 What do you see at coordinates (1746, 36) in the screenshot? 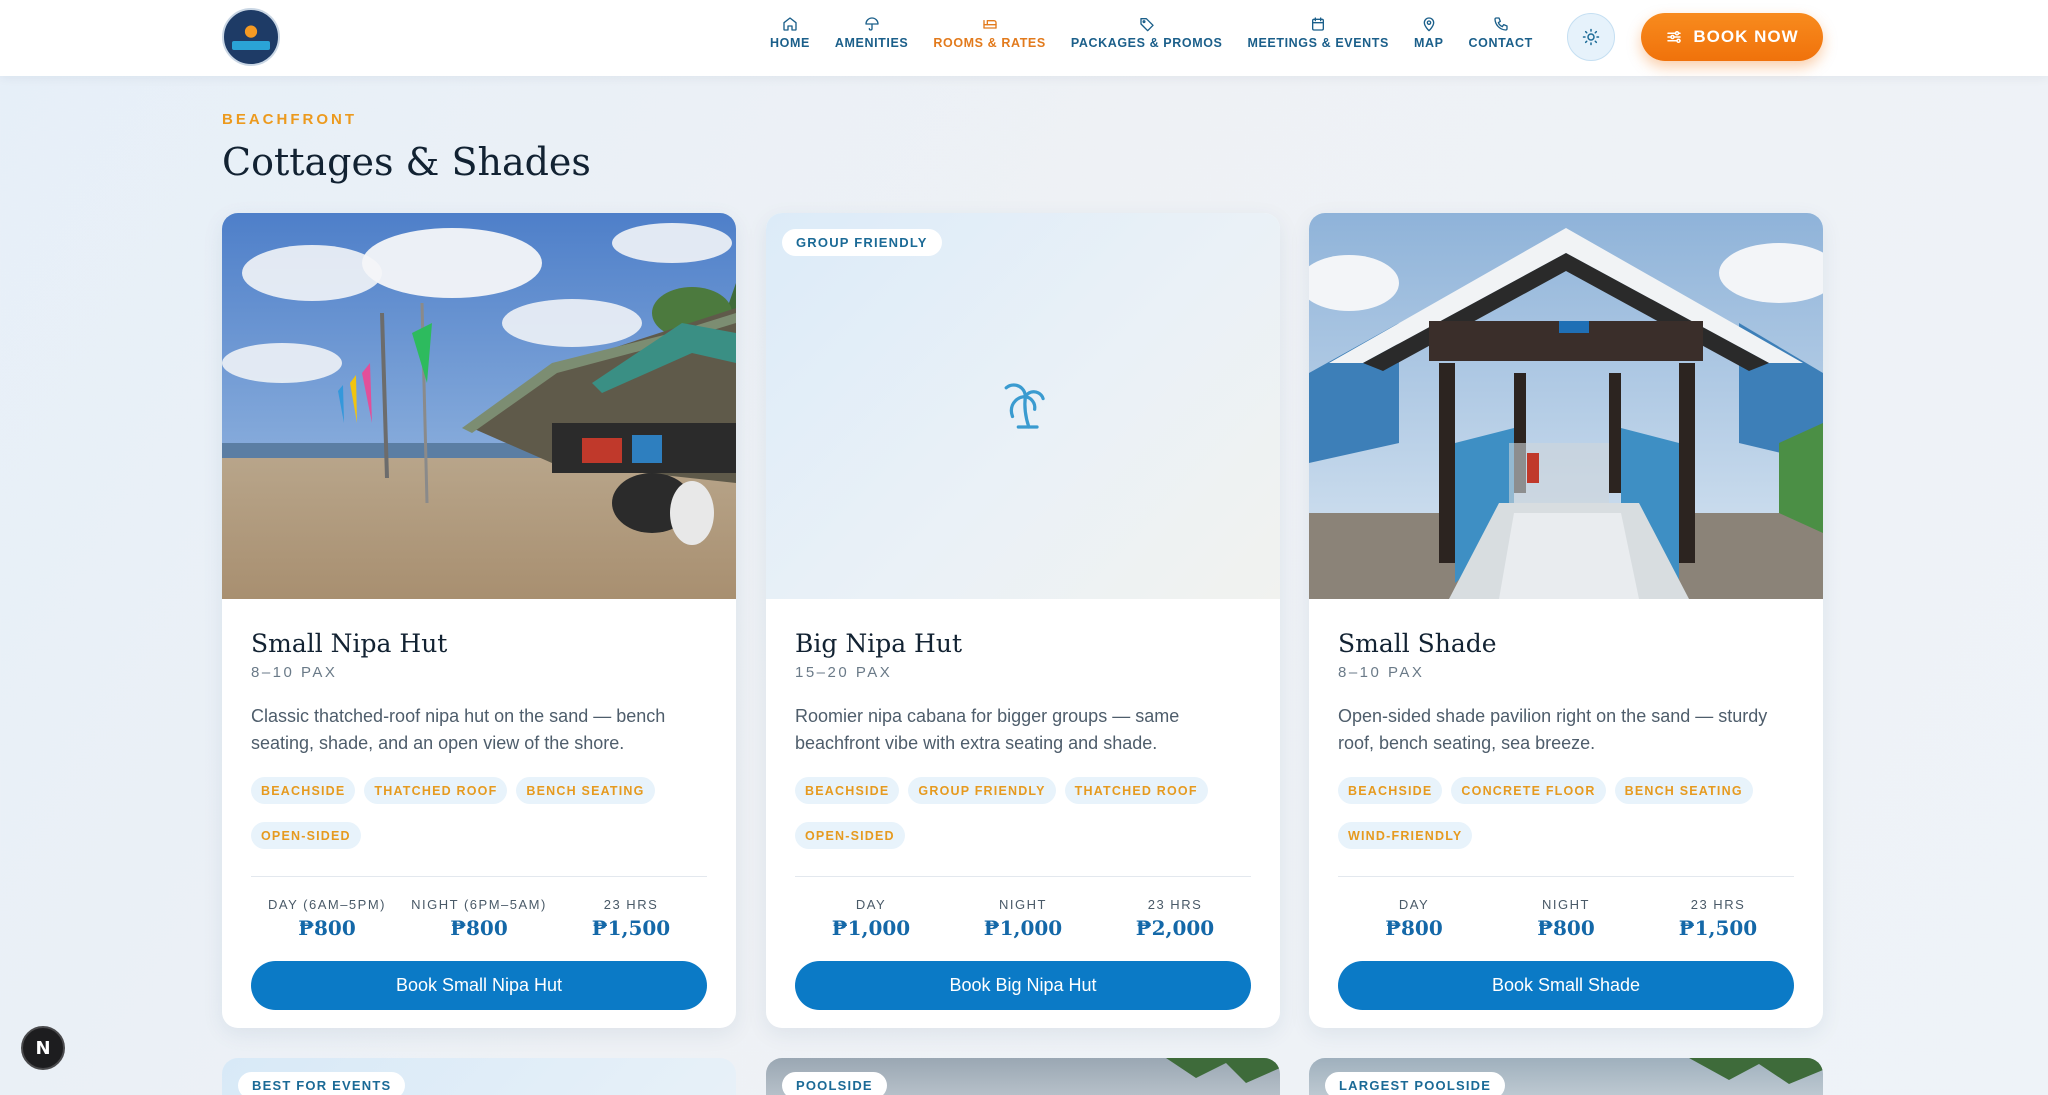
I see `book-now-label: BOOK NOW` at bounding box center [1746, 36].